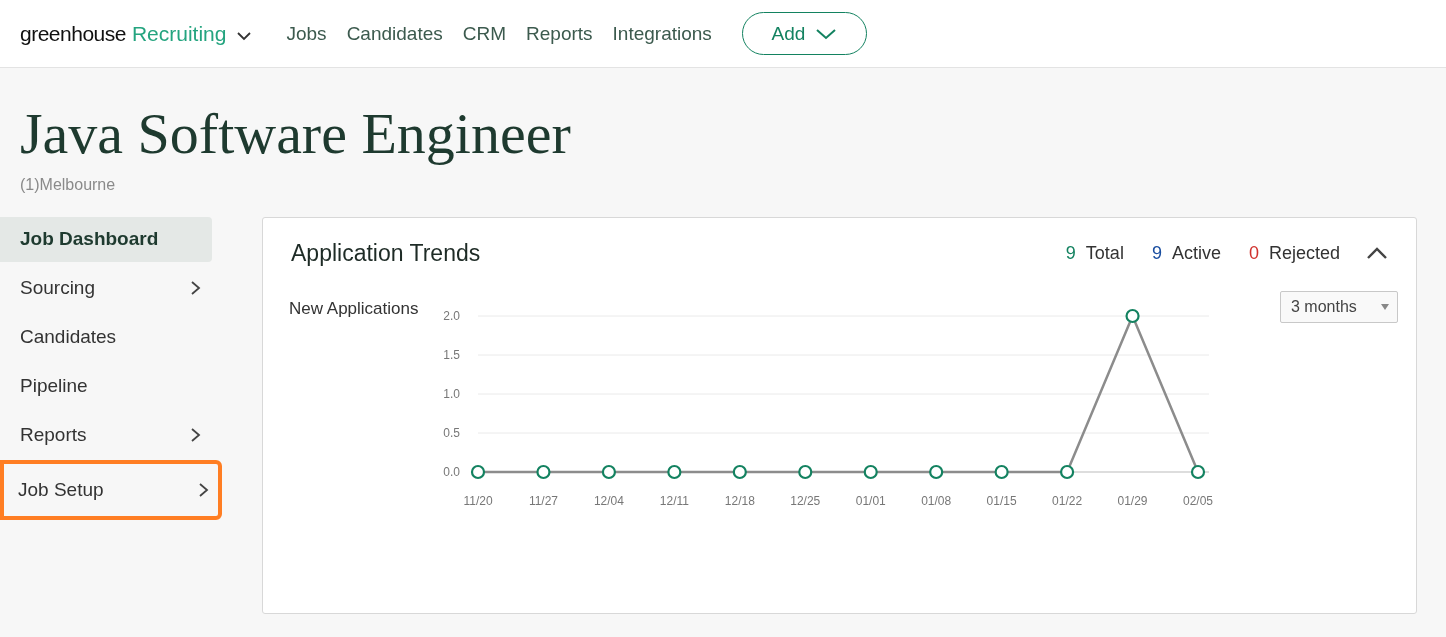  I want to click on stat-summary: 9 Active, so click(1186, 253).